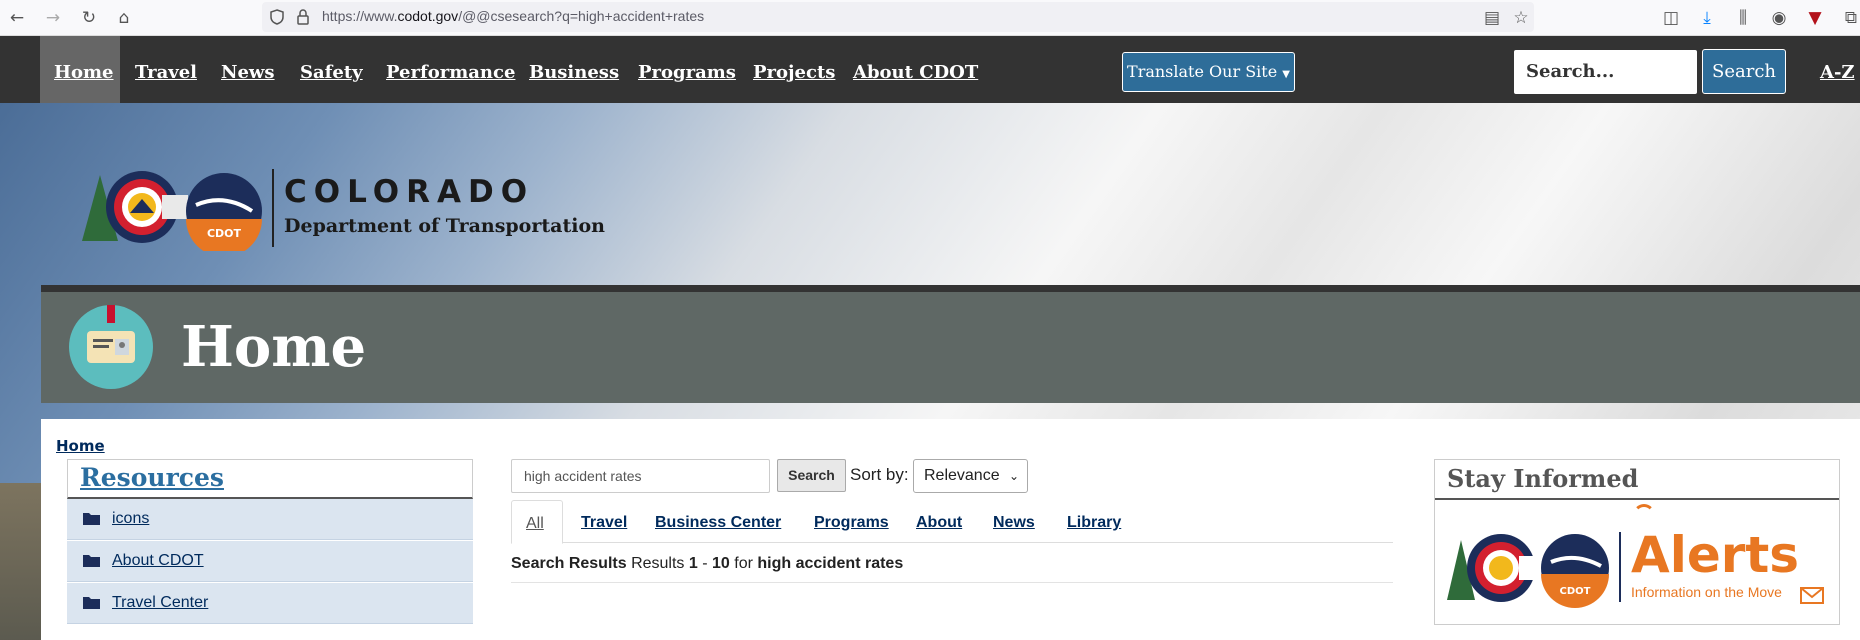 This screenshot has width=1860, height=640. I want to click on logo-divider, so click(273, 208).